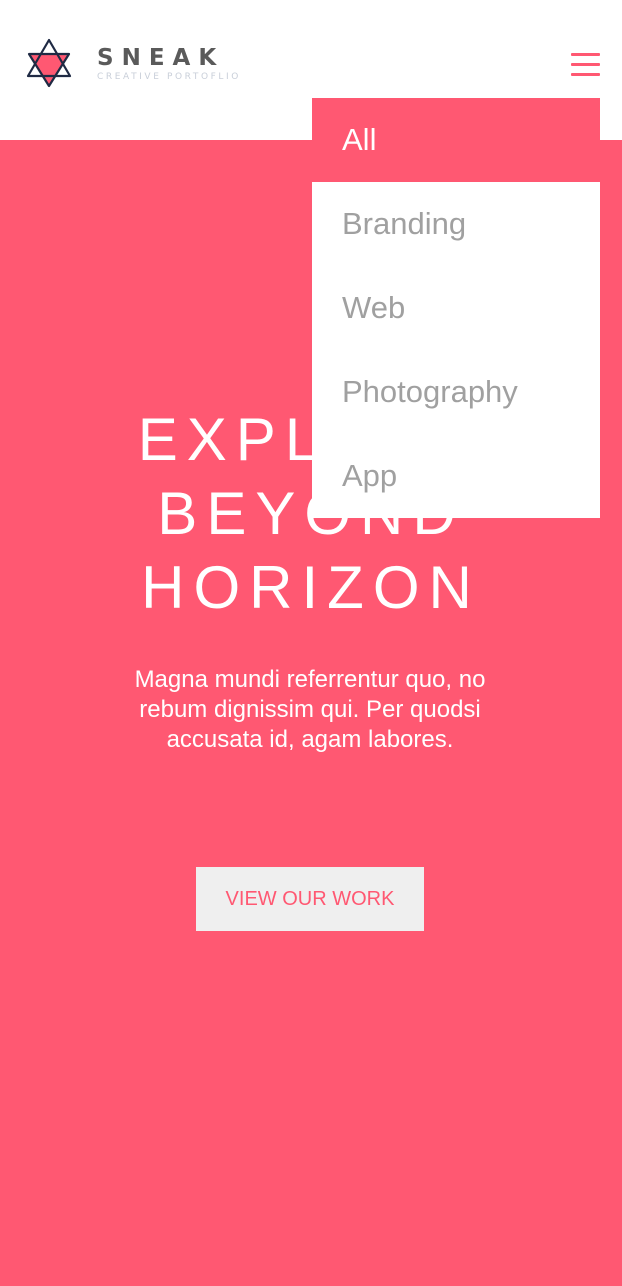 The image size is (622, 1286). I want to click on logo: SNEAK CREATIVE PORTOFLIO, so click(133, 63).